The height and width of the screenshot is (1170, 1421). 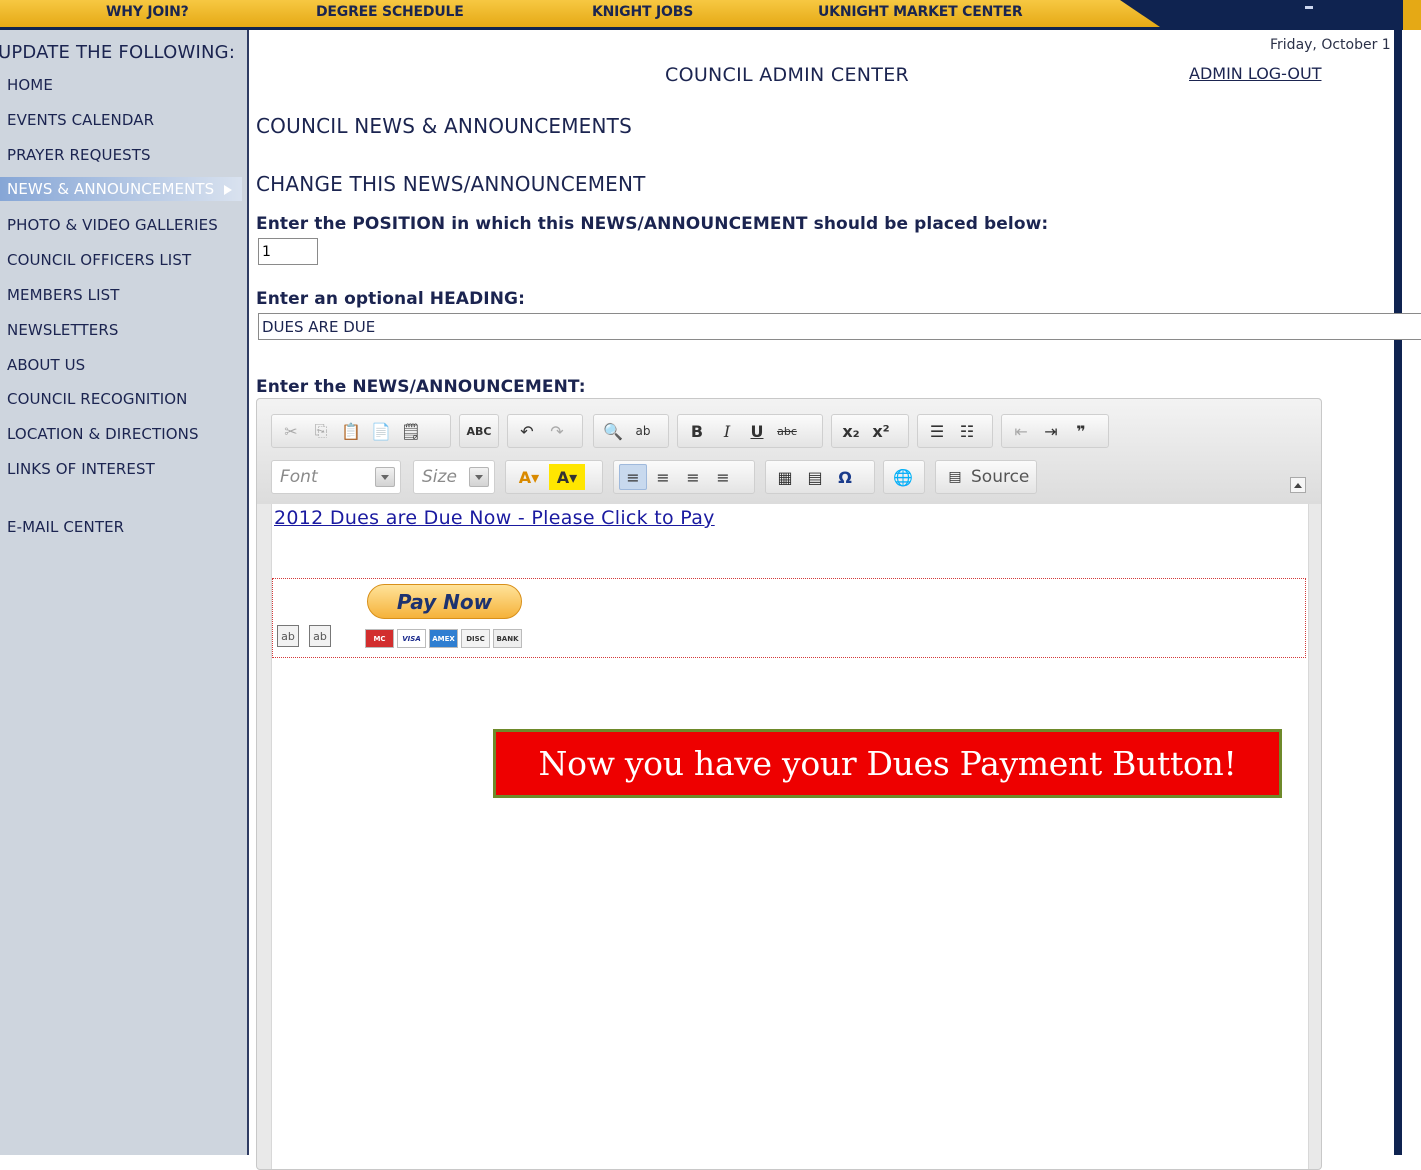 I want to click on sidebar-item-members-list: MEMBERS LIST, so click(x=63, y=295).